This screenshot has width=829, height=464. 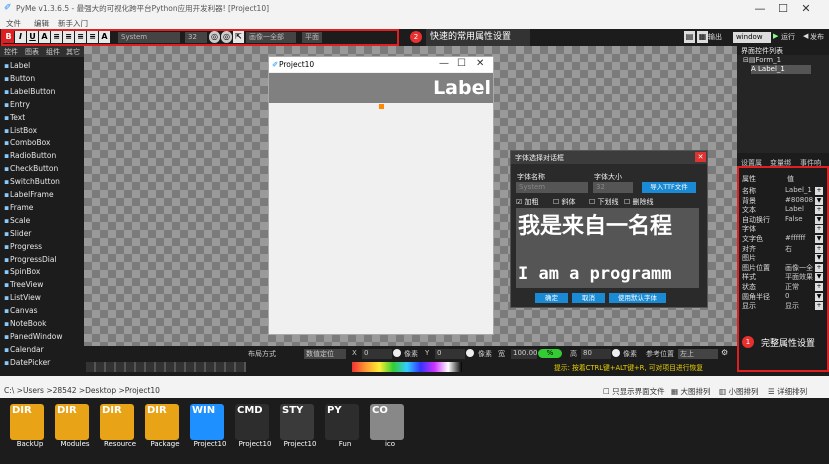 What do you see at coordinates (80, 37) in the screenshot?
I see `align-right-icon: ≡` at bounding box center [80, 37].